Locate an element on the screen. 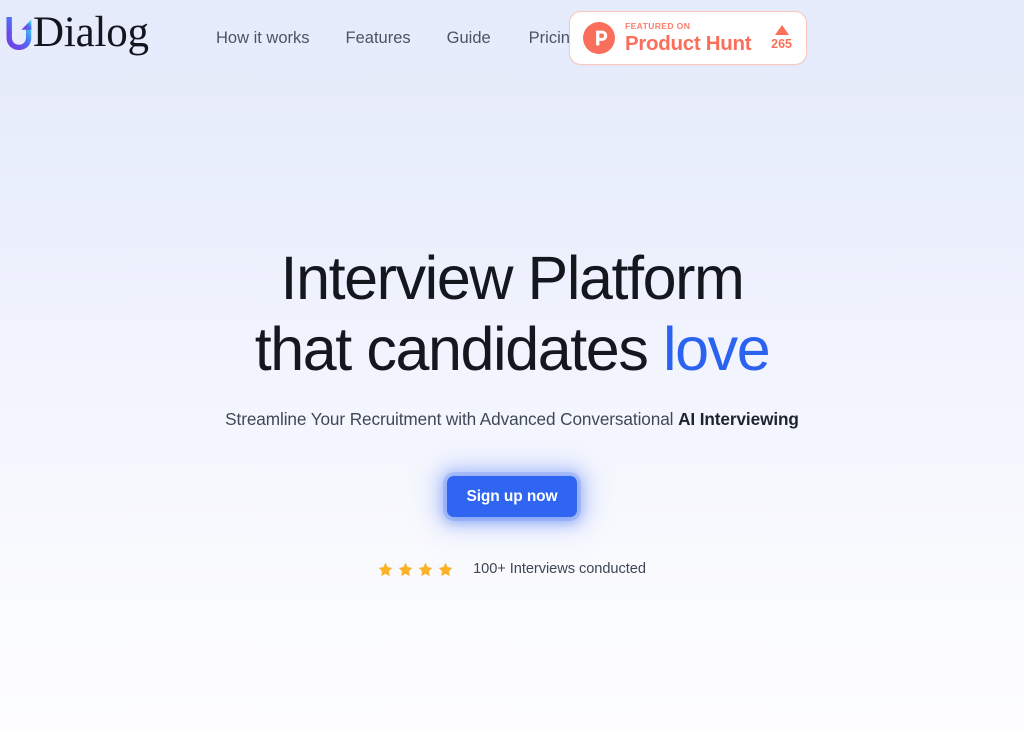 The height and width of the screenshot is (730, 1024). cta-container: Sign up now is located at coordinates (512, 496).